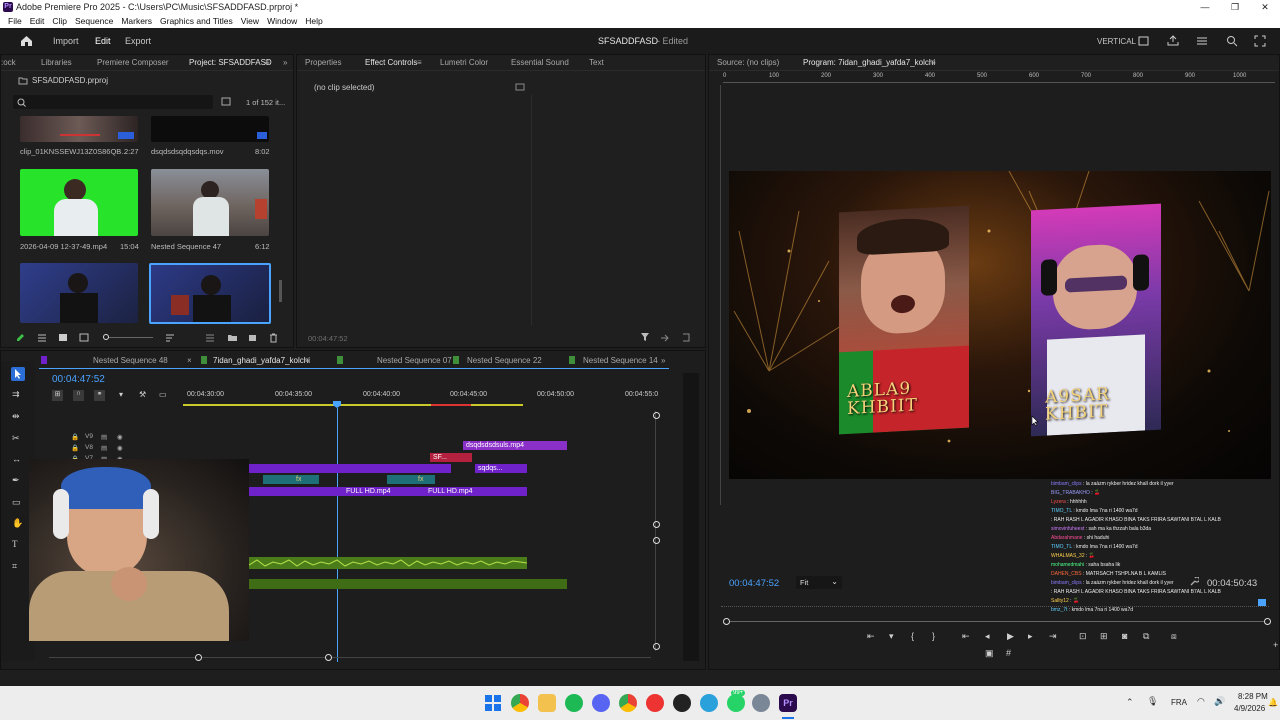 This screenshot has height=720, width=1280. Describe the element at coordinates (15, 544) in the screenshot. I see `type-tool-icon: T` at that location.